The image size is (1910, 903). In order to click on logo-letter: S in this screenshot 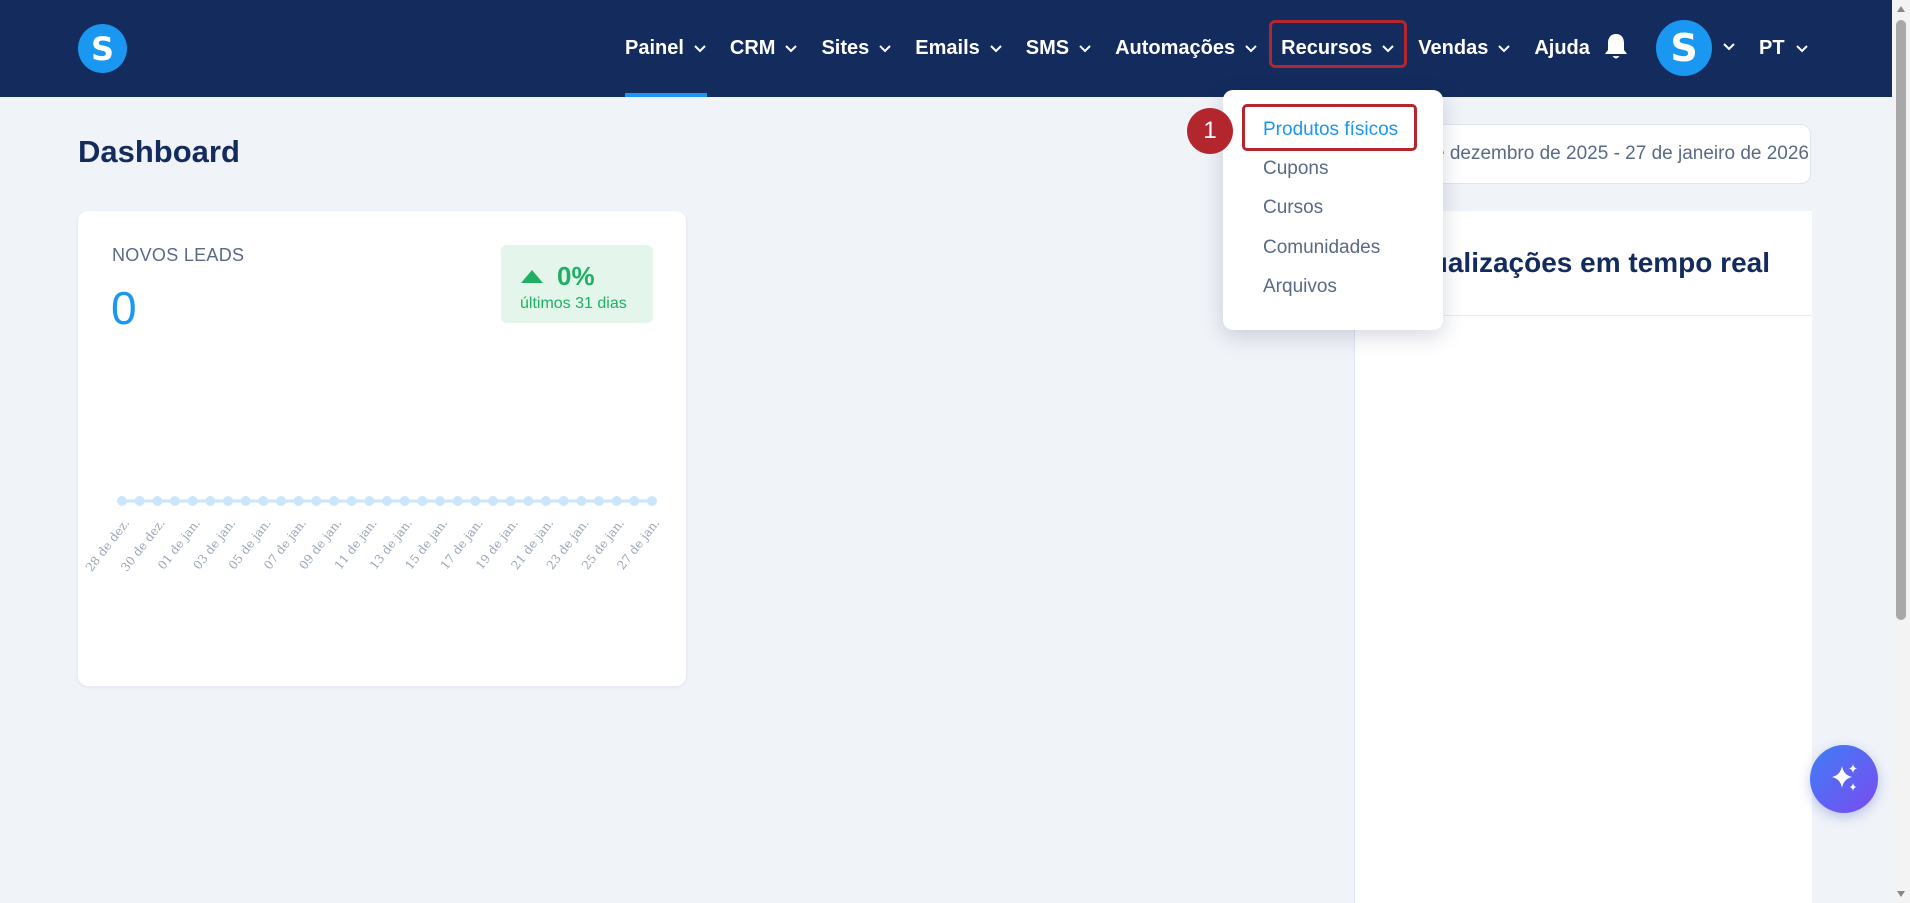, I will do `click(102, 48)`.